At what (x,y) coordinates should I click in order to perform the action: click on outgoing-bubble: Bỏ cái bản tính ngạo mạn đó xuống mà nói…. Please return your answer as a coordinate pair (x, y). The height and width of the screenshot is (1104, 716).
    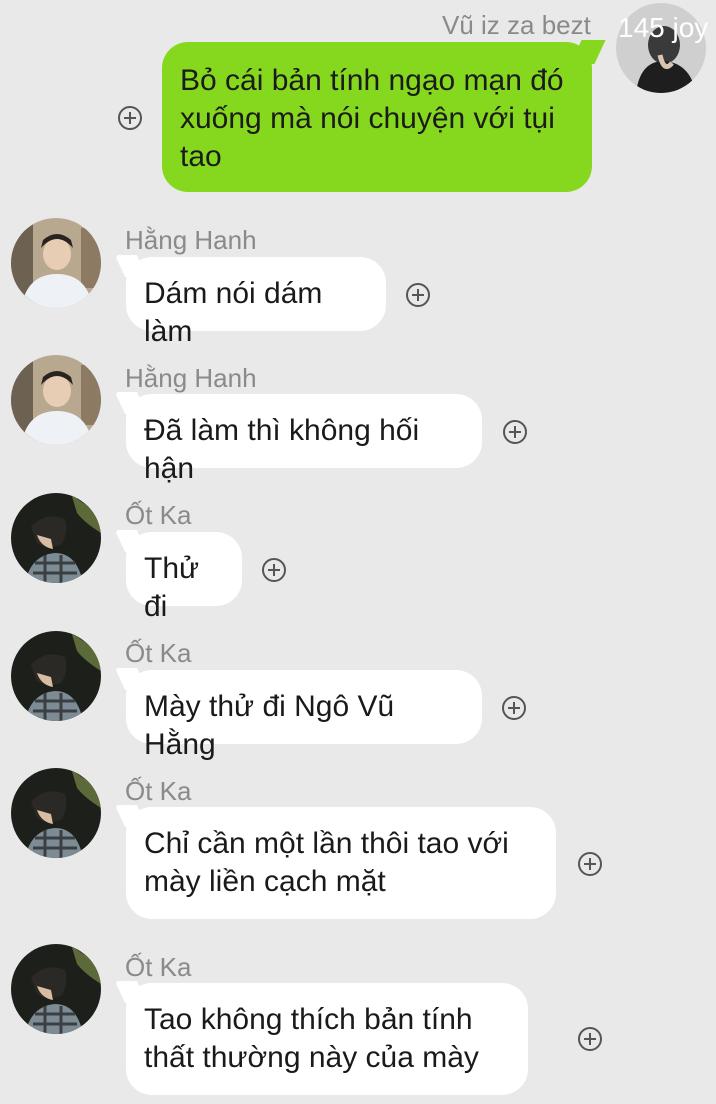
    Looking at the image, I should click on (377, 117).